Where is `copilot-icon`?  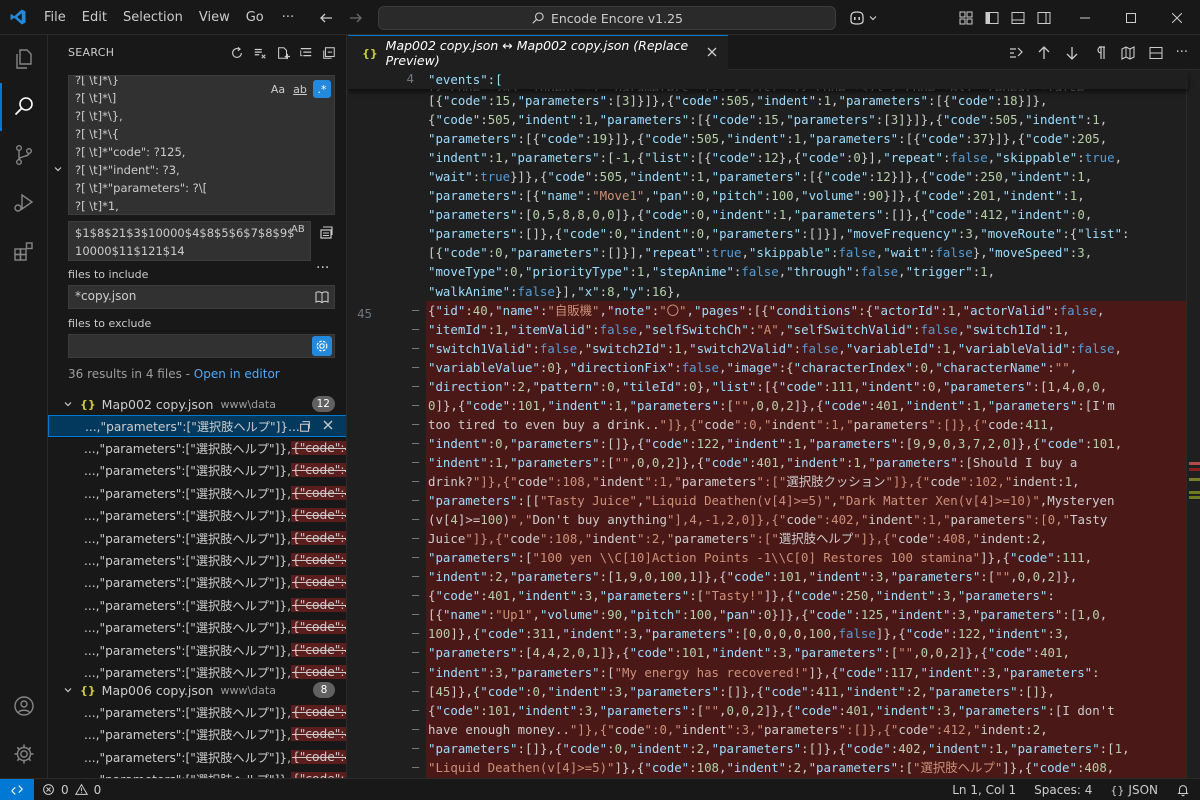 copilot-icon is located at coordinates (857, 18).